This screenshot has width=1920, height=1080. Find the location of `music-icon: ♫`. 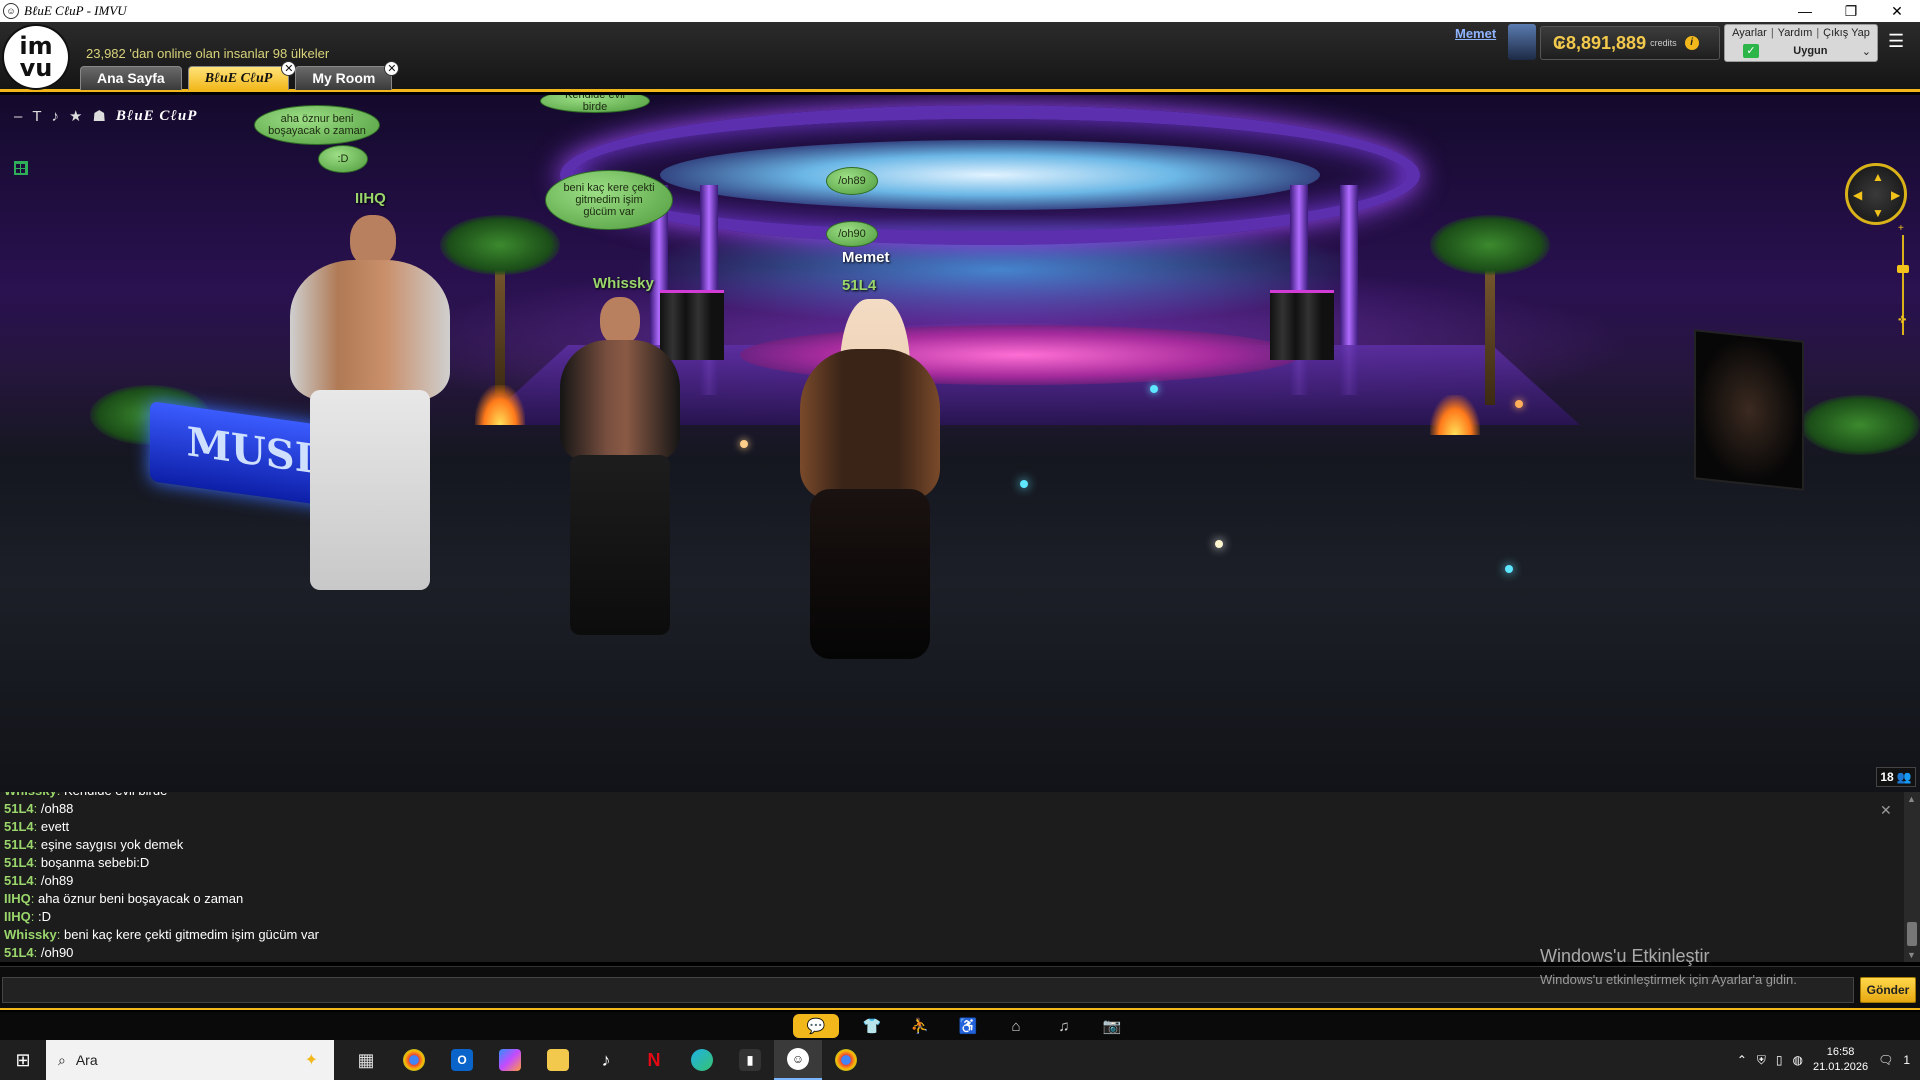

music-icon: ♫ is located at coordinates (1064, 1026).